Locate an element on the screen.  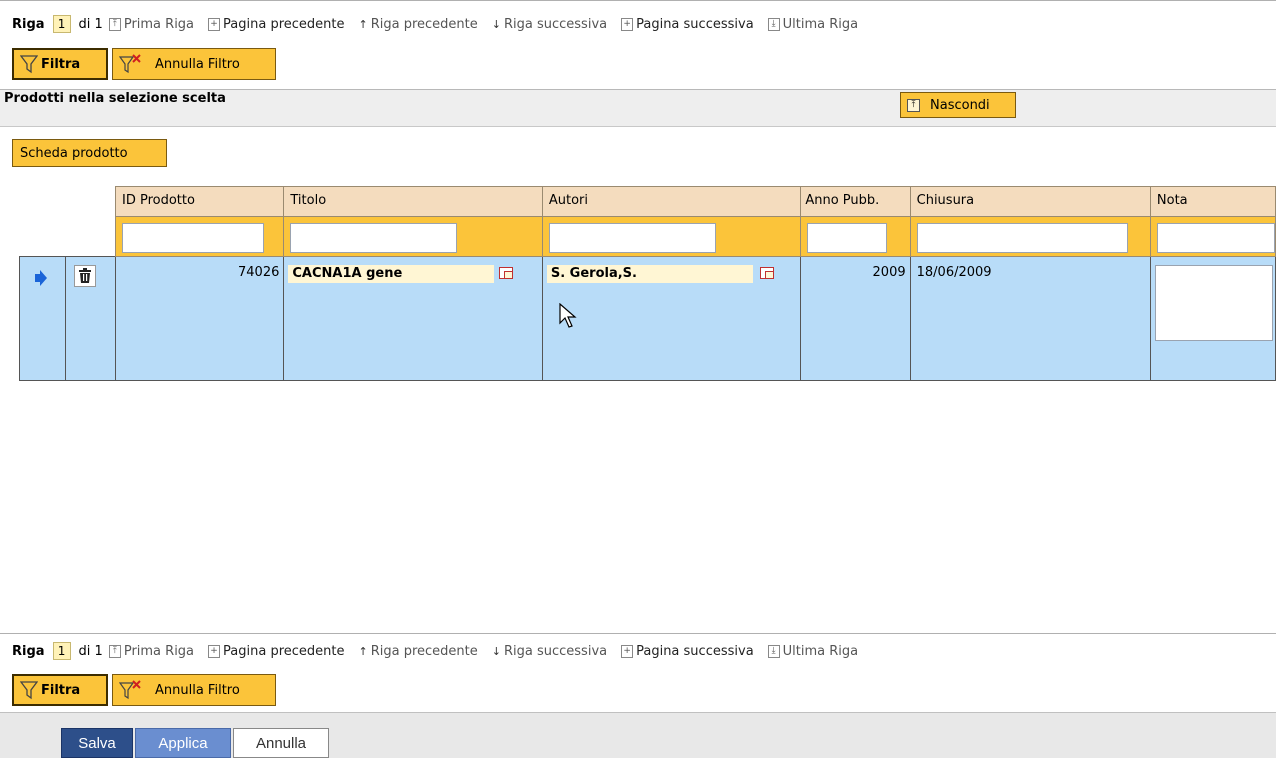
col-header-titolo: Titolo is located at coordinates (413, 201).